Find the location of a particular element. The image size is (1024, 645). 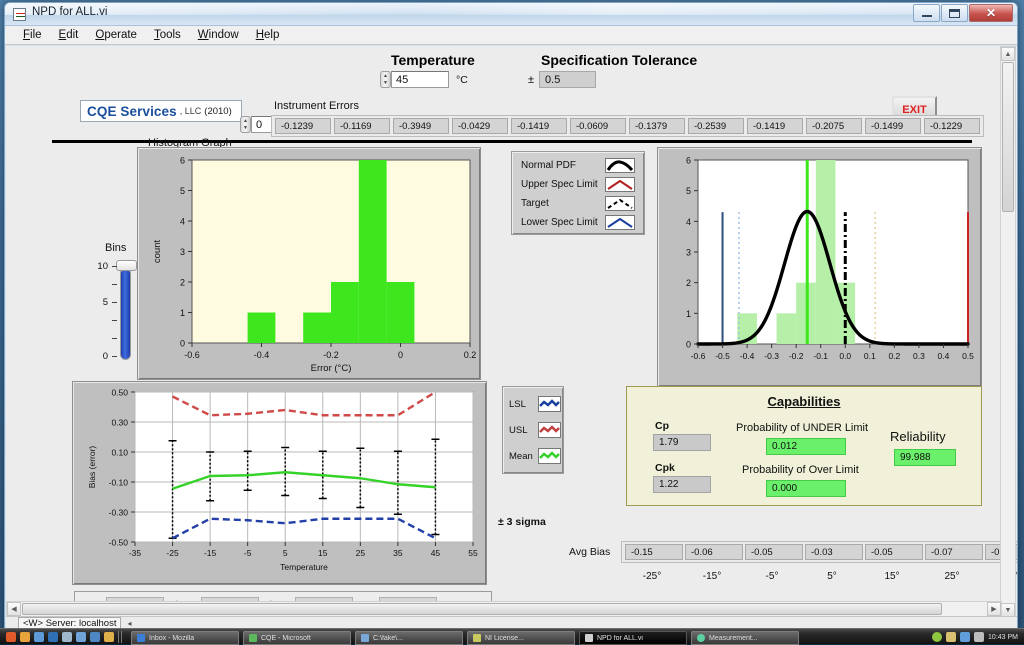

tray-update-icon is located at coordinates (951, 637).